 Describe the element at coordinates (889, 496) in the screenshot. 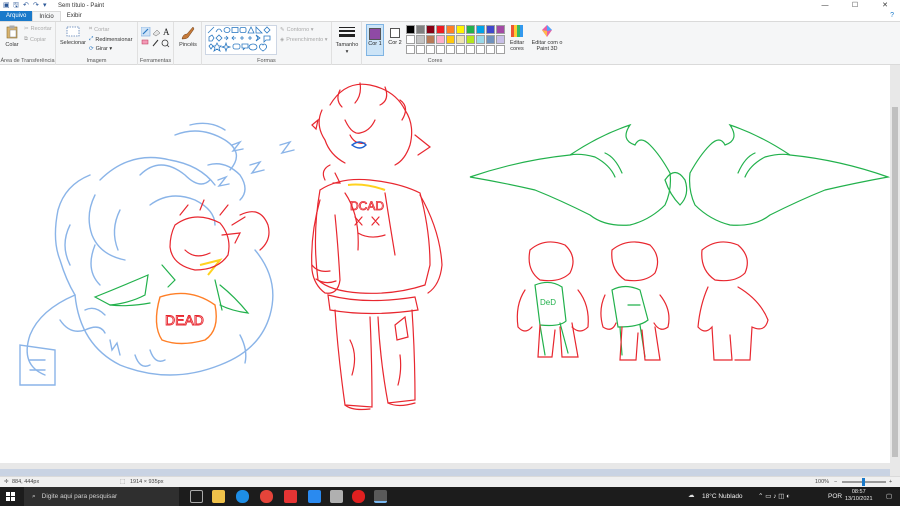

I see `notifications-icon: ▢` at that location.